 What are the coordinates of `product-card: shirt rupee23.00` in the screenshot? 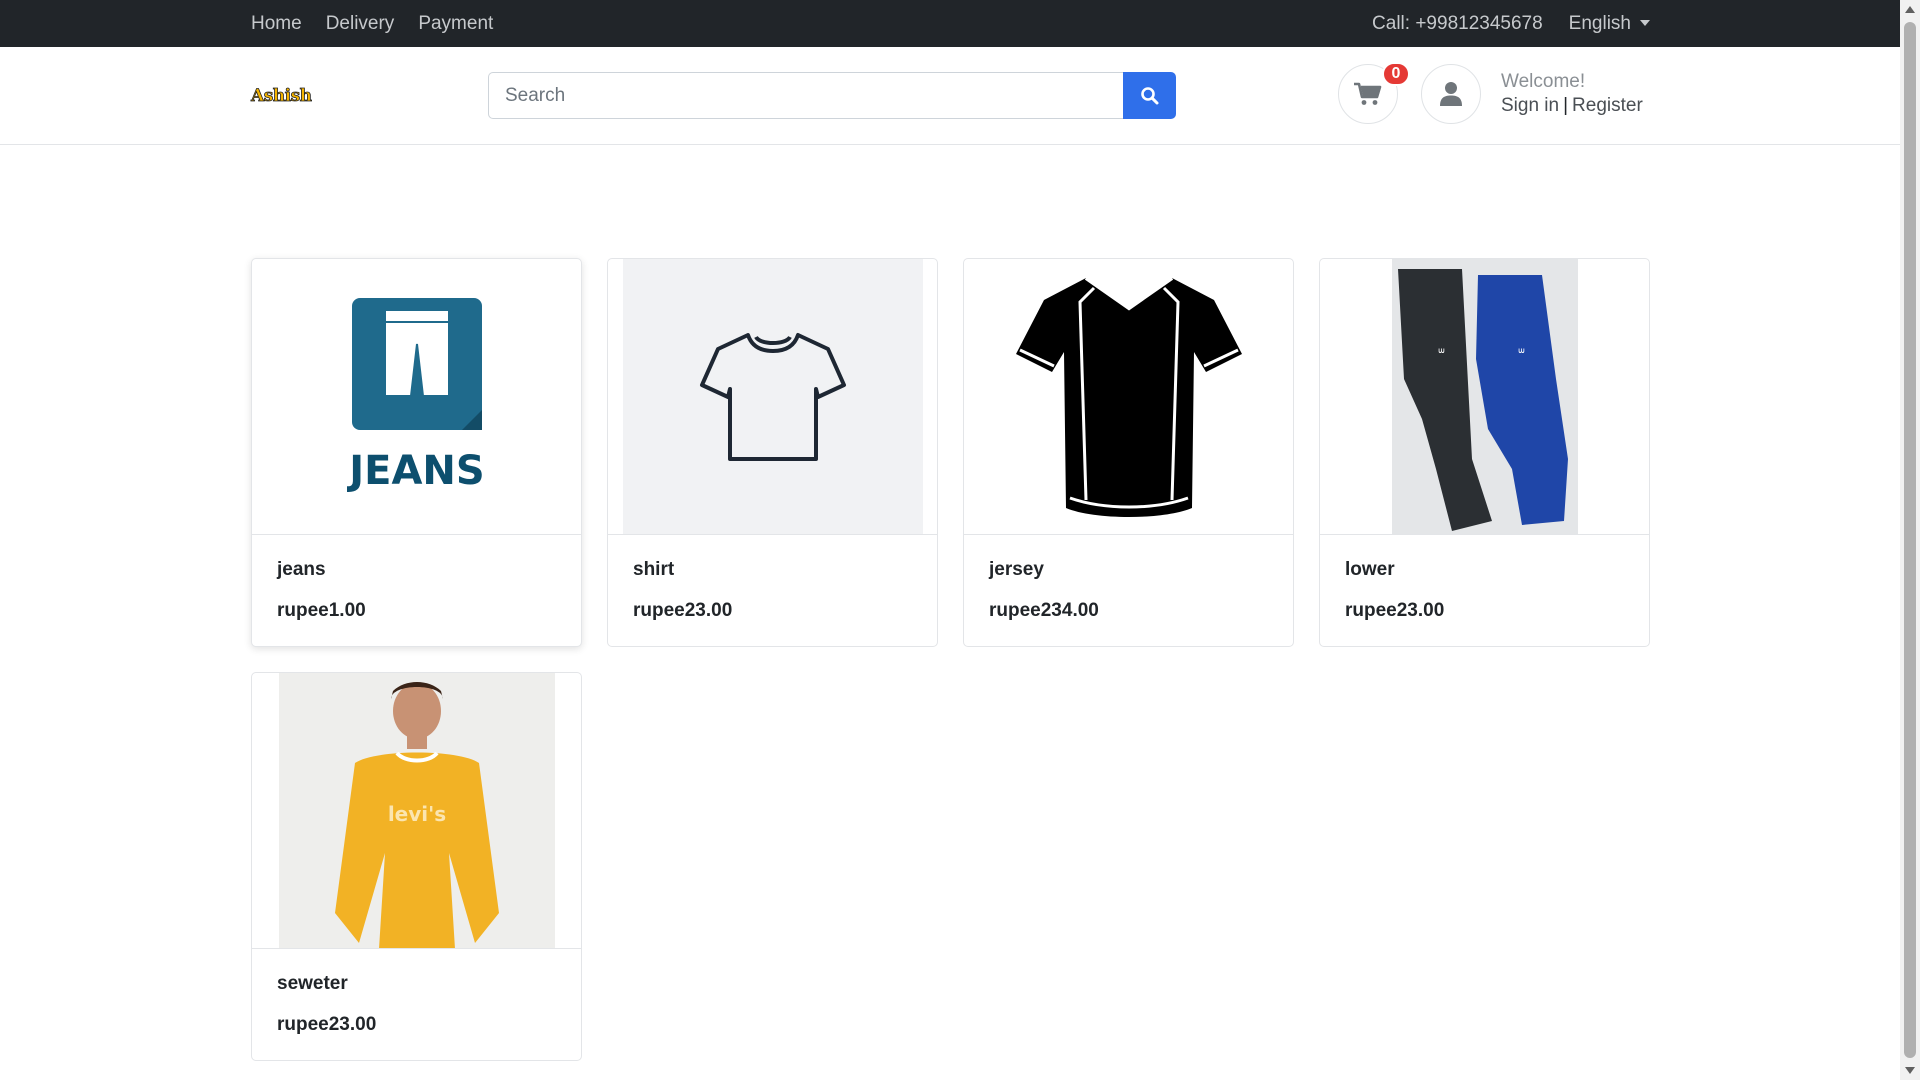 It's located at (772, 452).